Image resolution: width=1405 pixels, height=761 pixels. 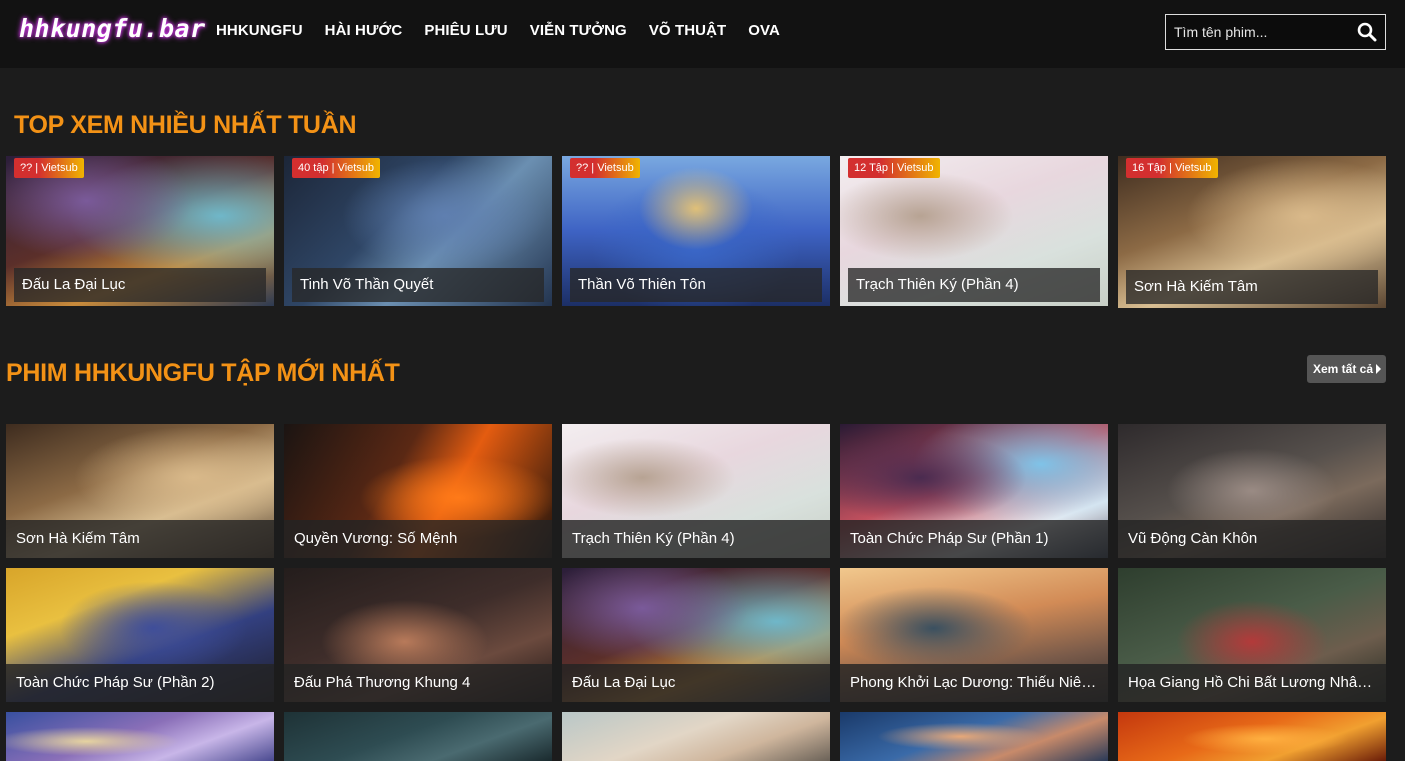 What do you see at coordinates (1367, 32) in the screenshot?
I see `search-icon` at bounding box center [1367, 32].